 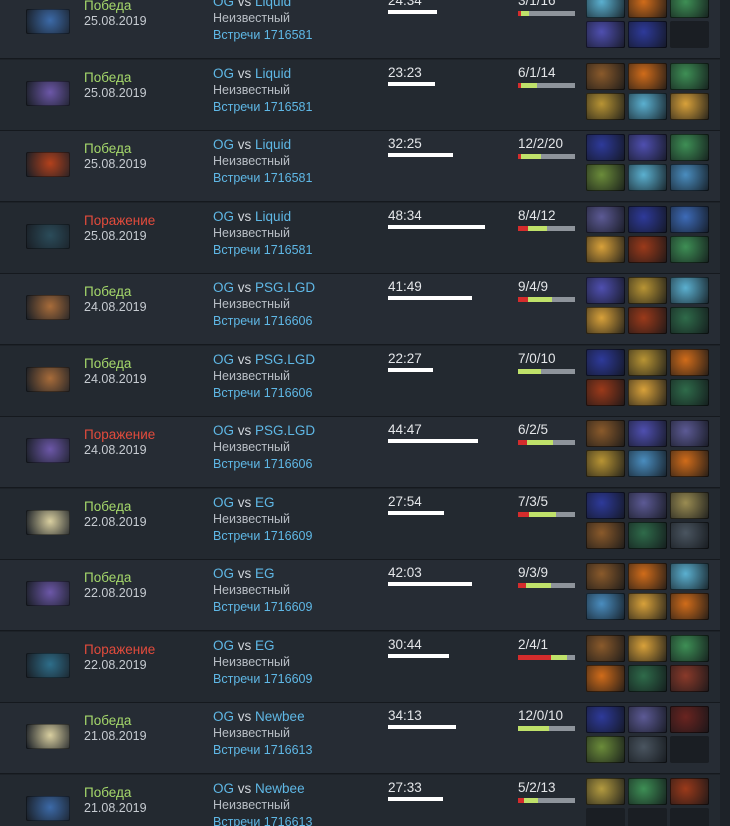 What do you see at coordinates (605, 749) in the screenshot?
I see `item-tango-icon` at bounding box center [605, 749].